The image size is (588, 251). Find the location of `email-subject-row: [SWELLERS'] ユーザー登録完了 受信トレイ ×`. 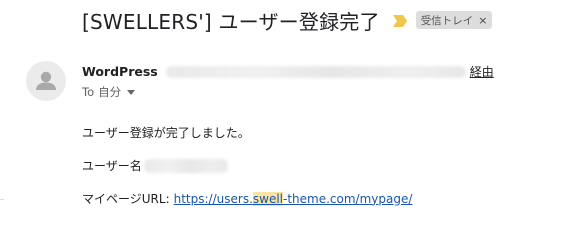

email-subject-row: [SWELLERS'] ユーザー登録完了 受信トレイ × is located at coordinates (287, 20).